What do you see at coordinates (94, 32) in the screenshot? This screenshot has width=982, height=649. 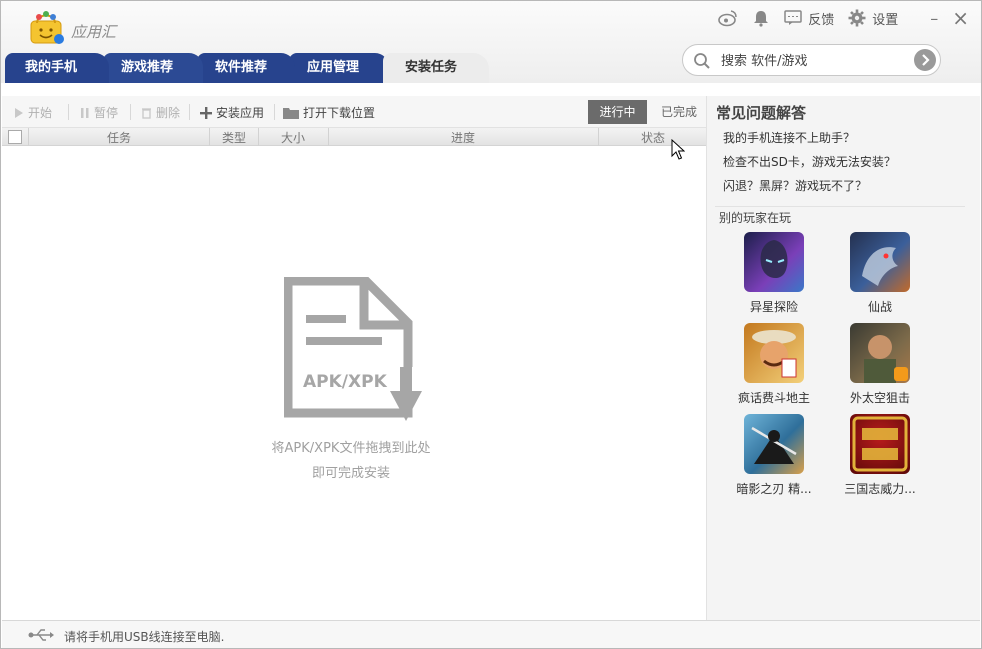 I see `app-title: 应用汇` at bounding box center [94, 32].